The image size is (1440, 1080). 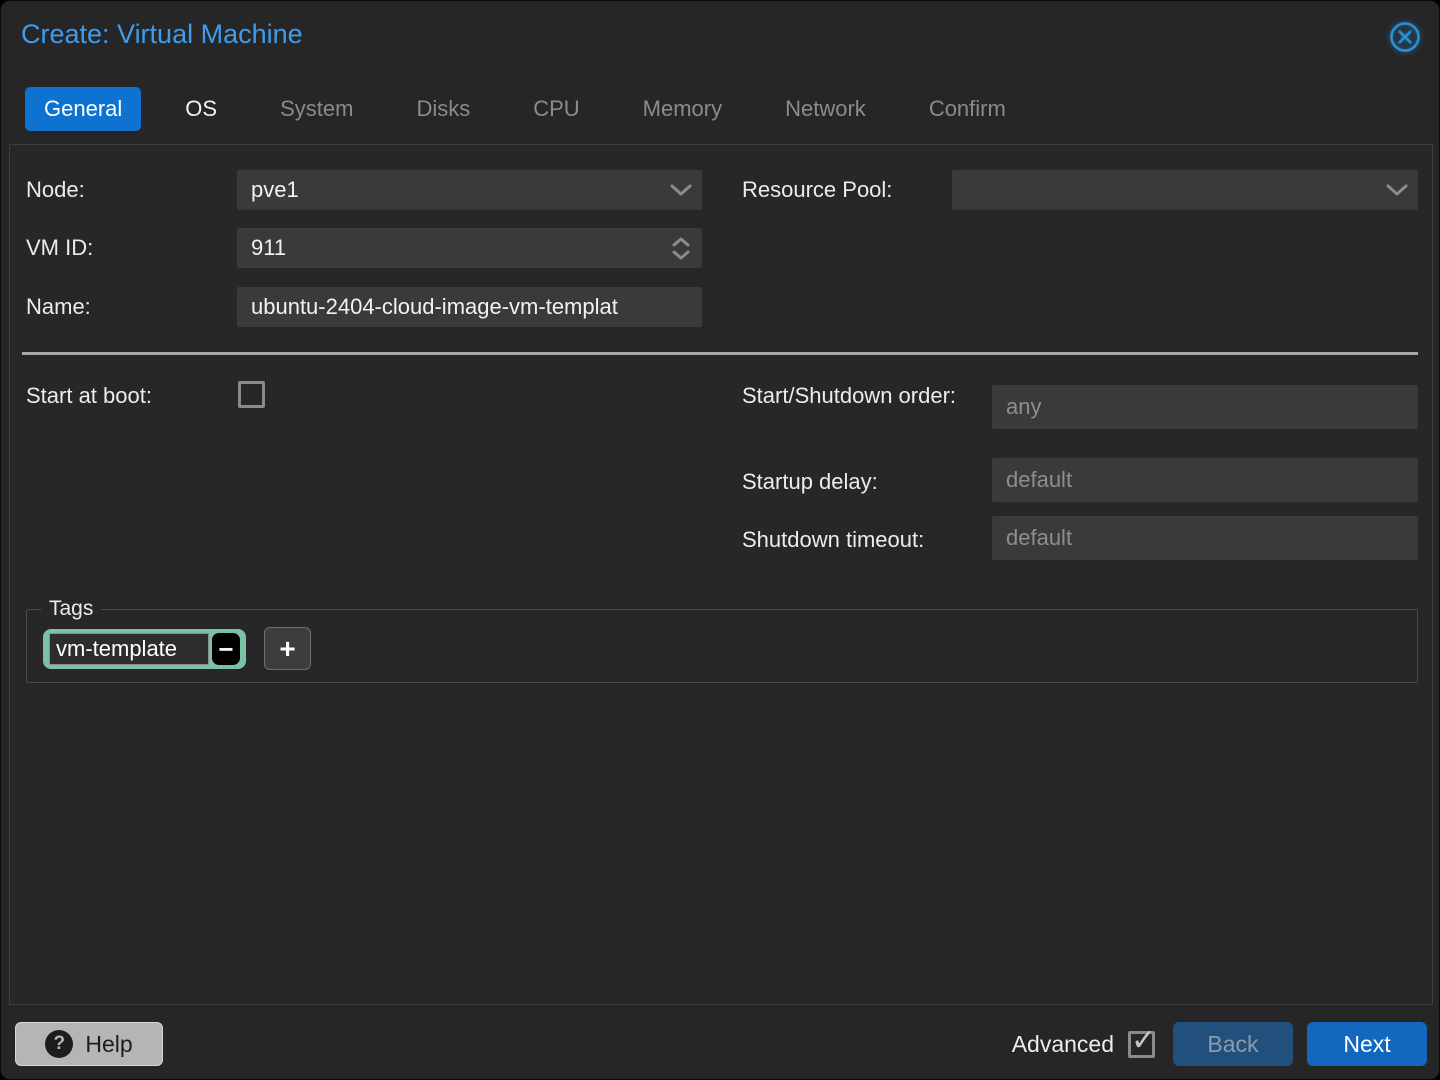 What do you see at coordinates (60, 247) in the screenshot?
I see `vm-id-label: VM ID:` at bounding box center [60, 247].